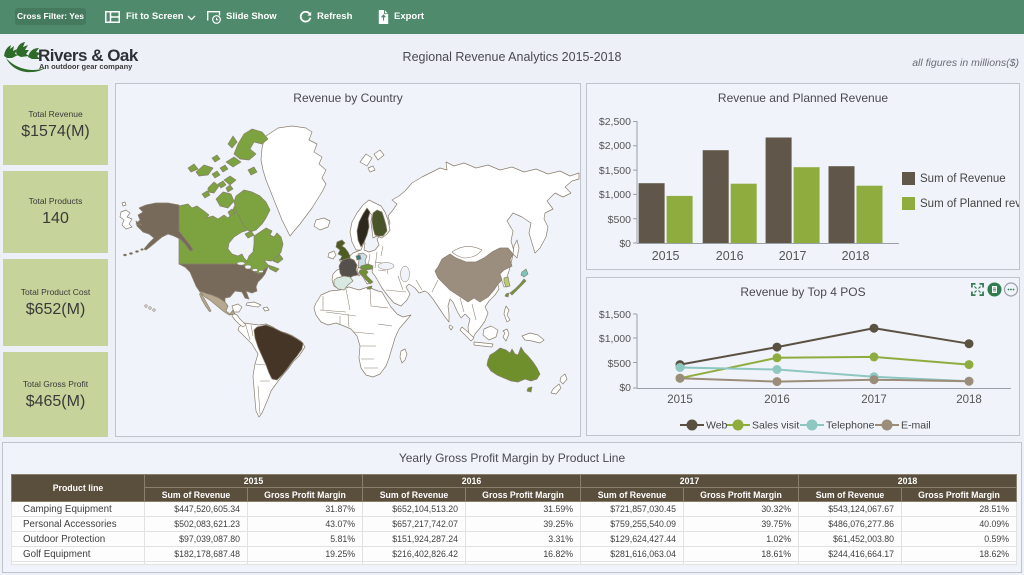 This screenshot has height=575, width=1024. I want to click on svg-text: E-mail, so click(916, 426).